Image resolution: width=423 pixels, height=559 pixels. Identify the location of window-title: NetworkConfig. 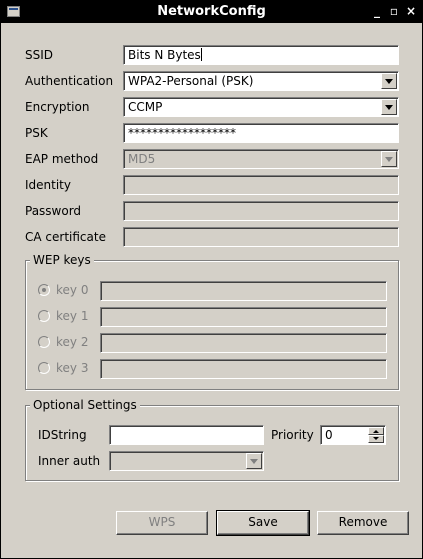
(211, 11).